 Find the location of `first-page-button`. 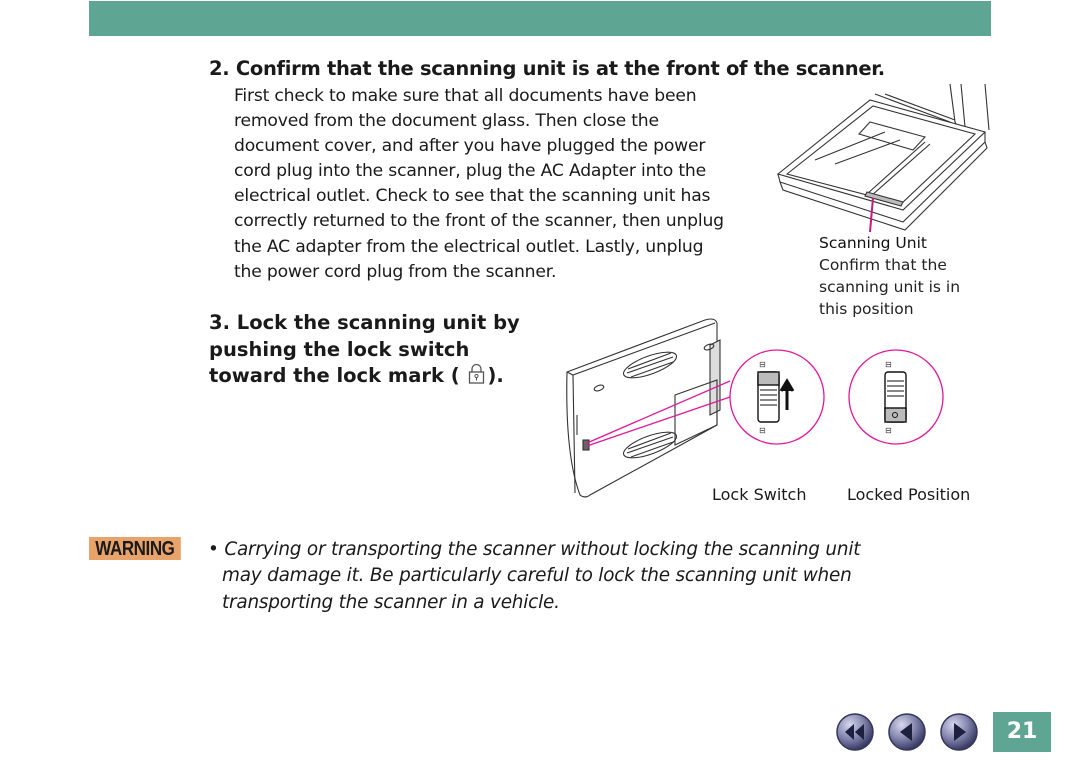

first-page-button is located at coordinates (855, 732).